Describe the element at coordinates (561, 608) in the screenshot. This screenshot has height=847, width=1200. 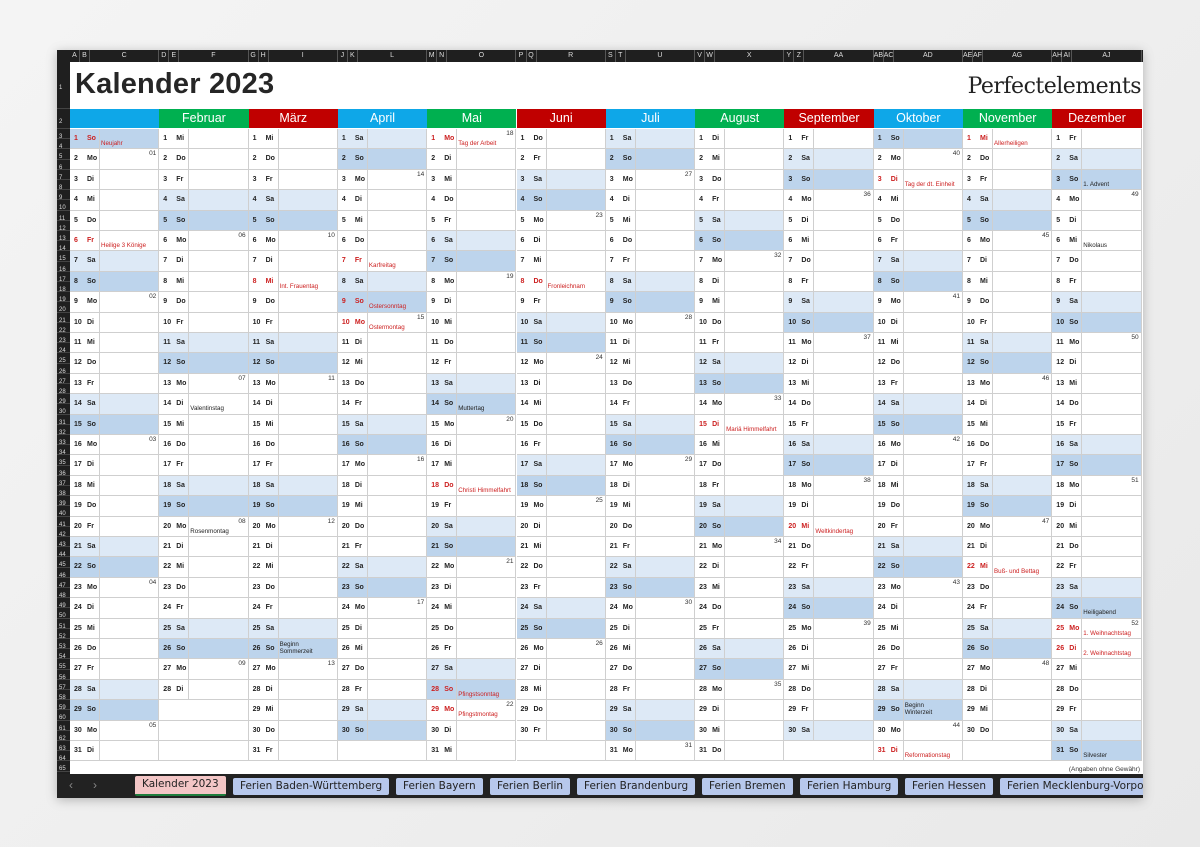
I see `day-cell: 24 Sa` at that location.